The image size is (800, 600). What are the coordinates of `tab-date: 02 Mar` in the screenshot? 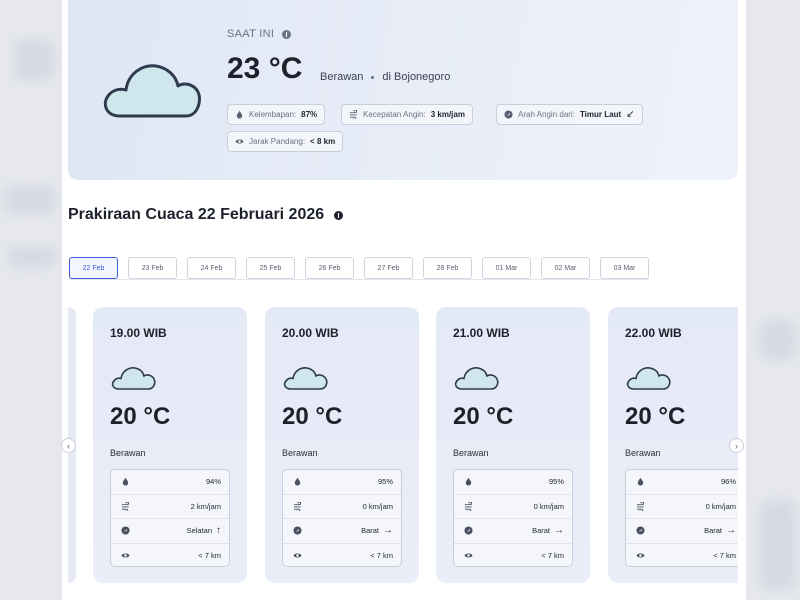 It's located at (565, 268).